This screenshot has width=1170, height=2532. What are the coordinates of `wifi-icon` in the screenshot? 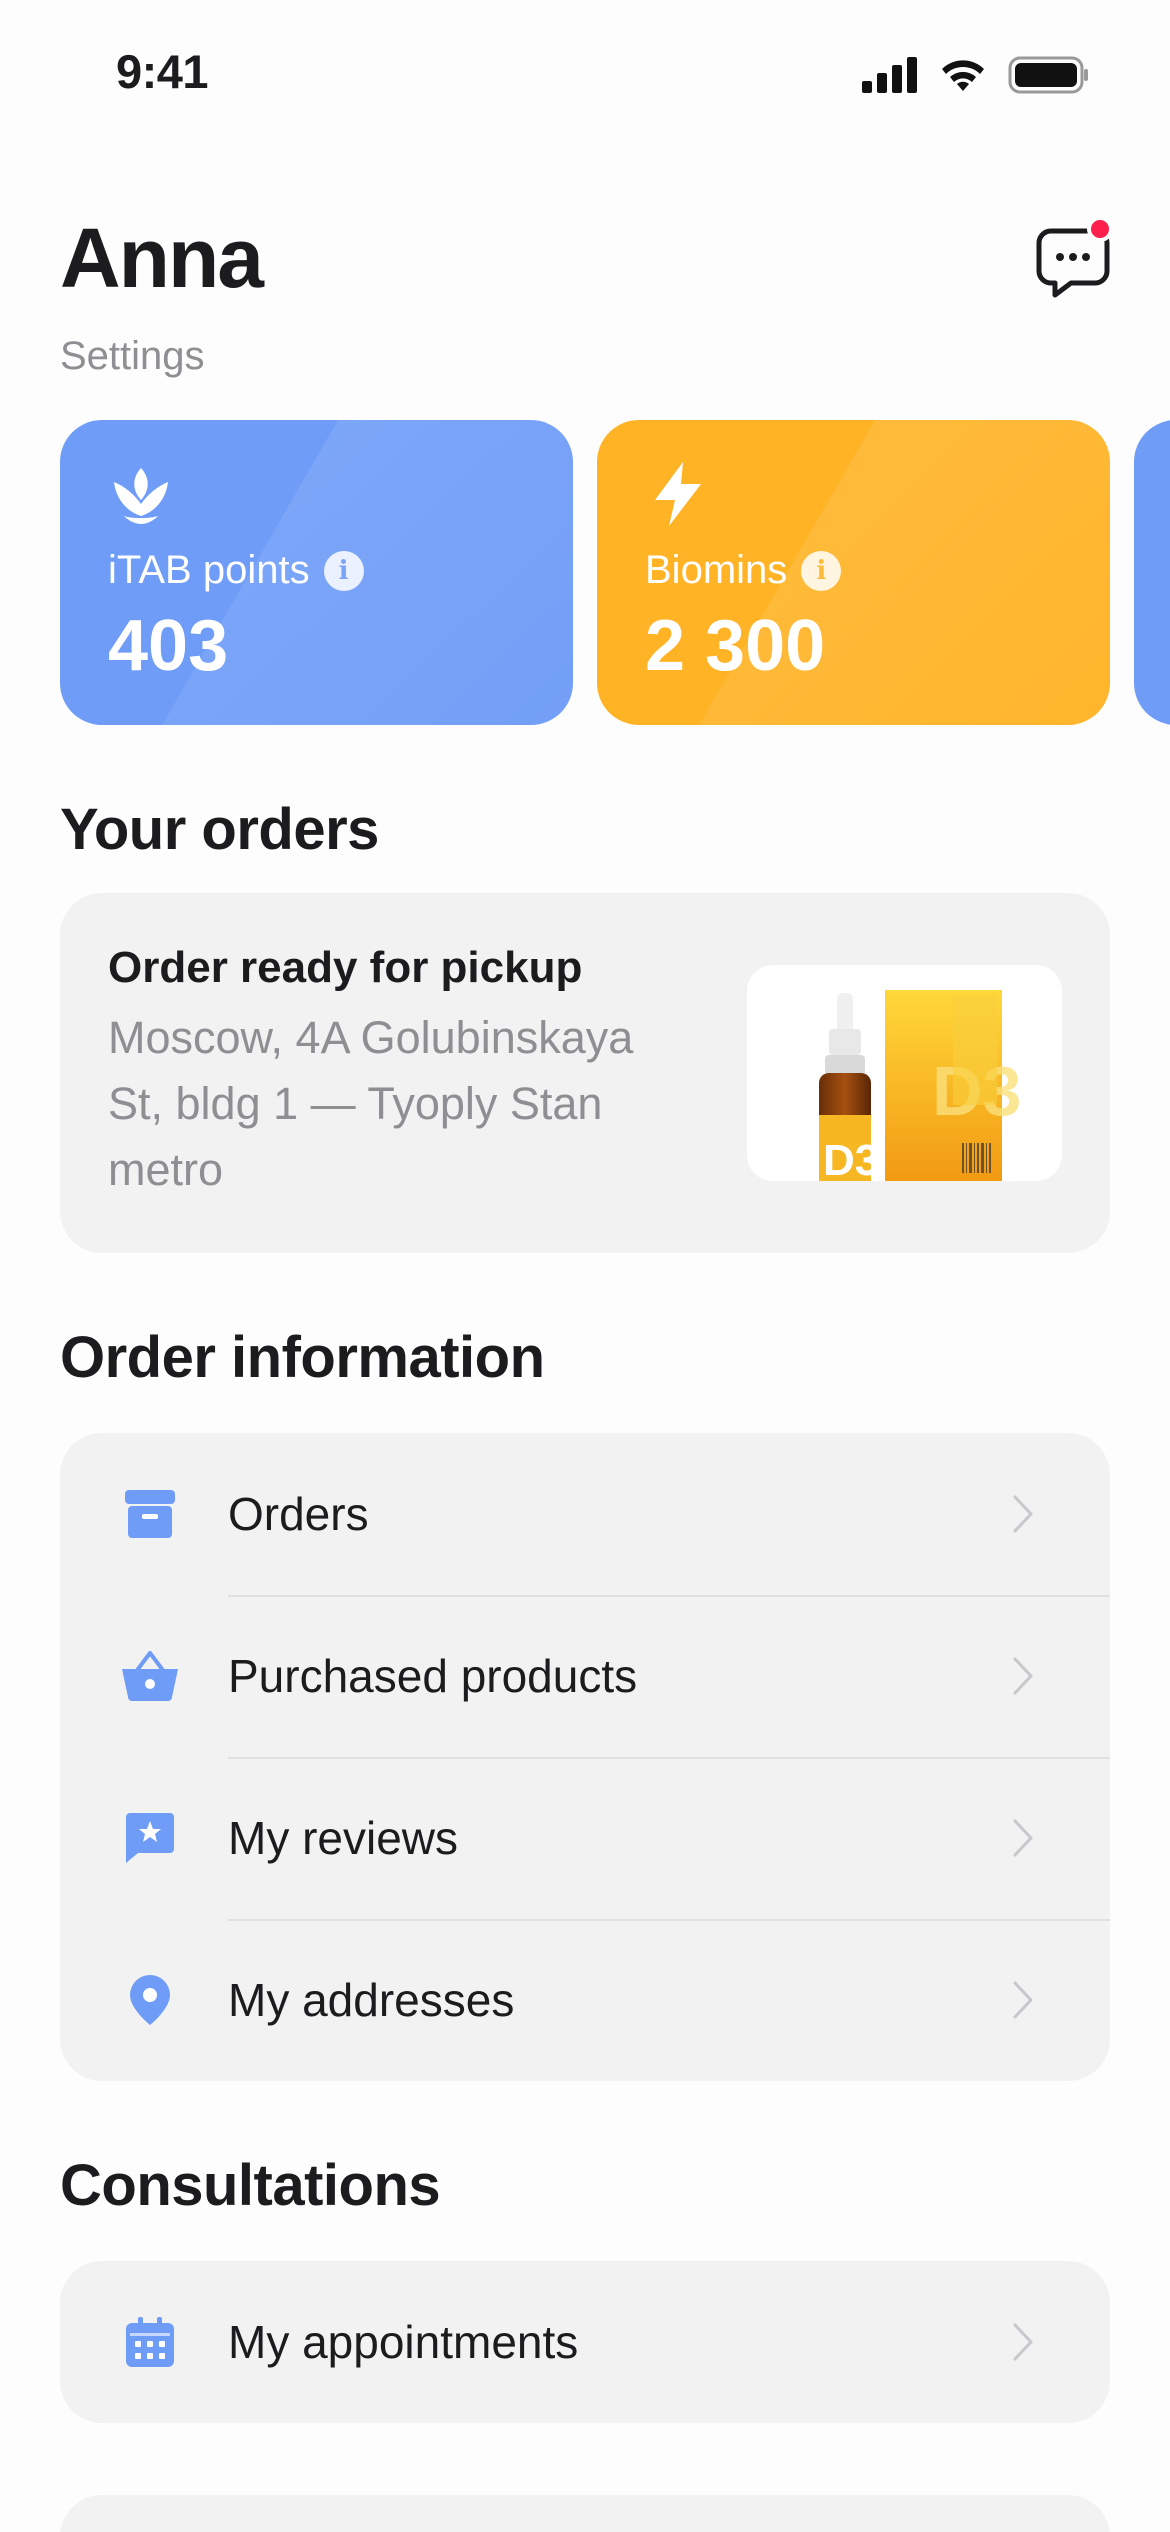 It's located at (963, 75).